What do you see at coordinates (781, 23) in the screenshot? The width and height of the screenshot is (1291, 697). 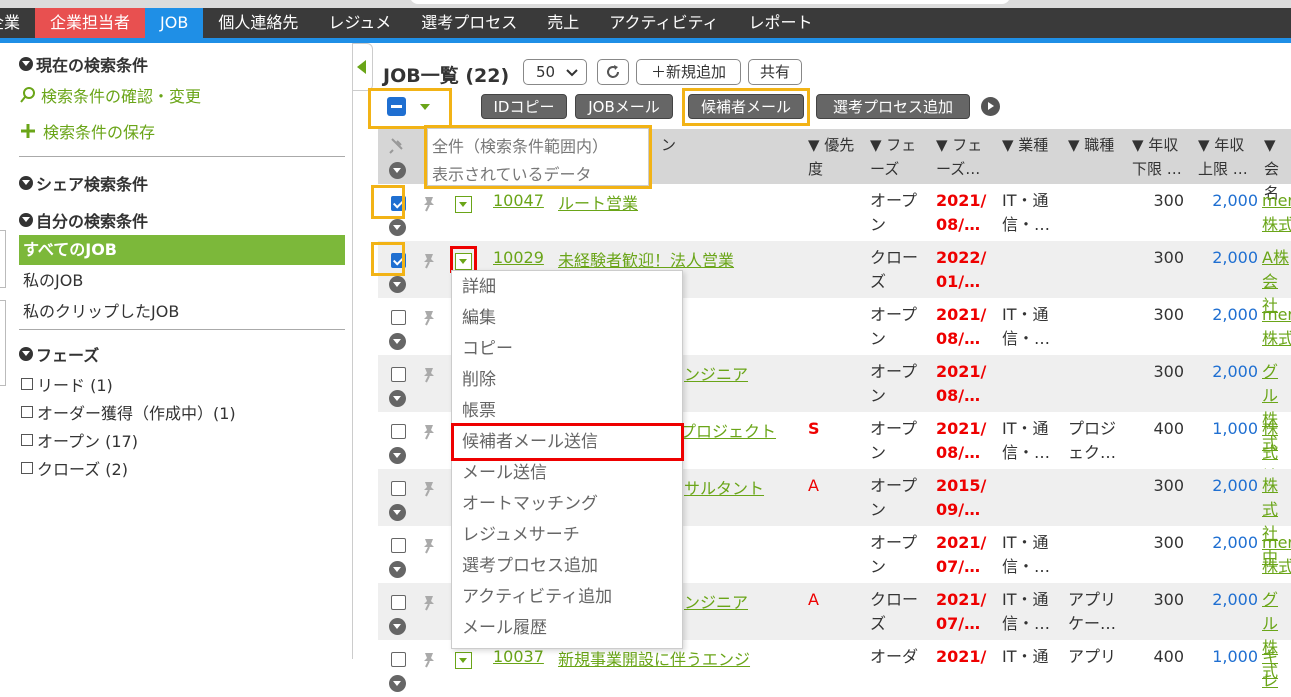 I see `nav-item-report: レポート` at bounding box center [781, 23].